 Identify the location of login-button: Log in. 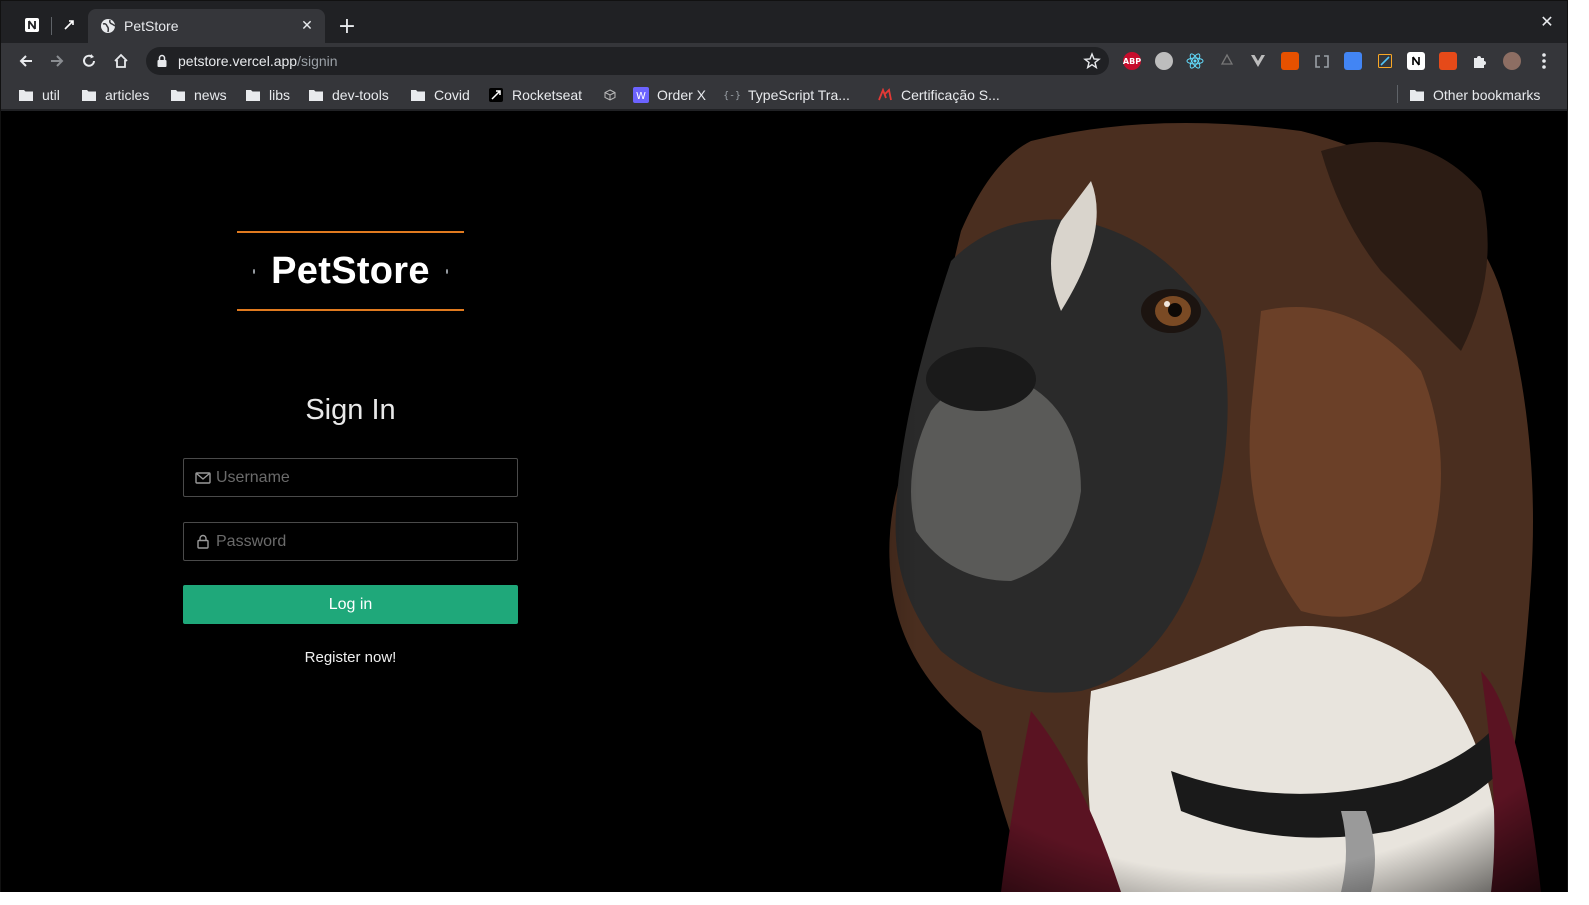
(350, 604).